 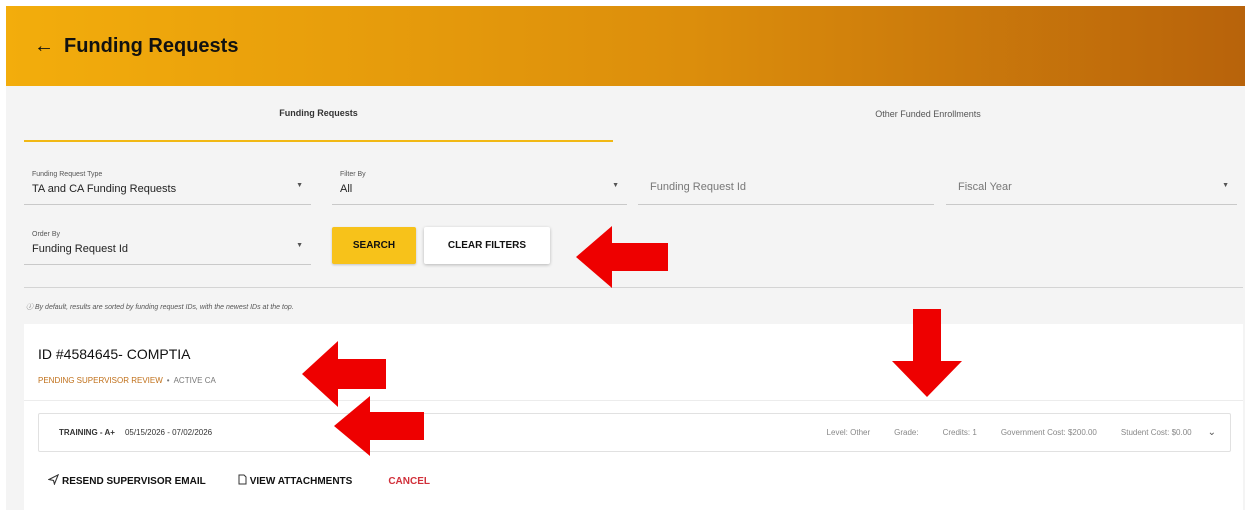 I want to click on view-attachments-label: VIEW ATTACHMENTS, so click(x=301, y=481).